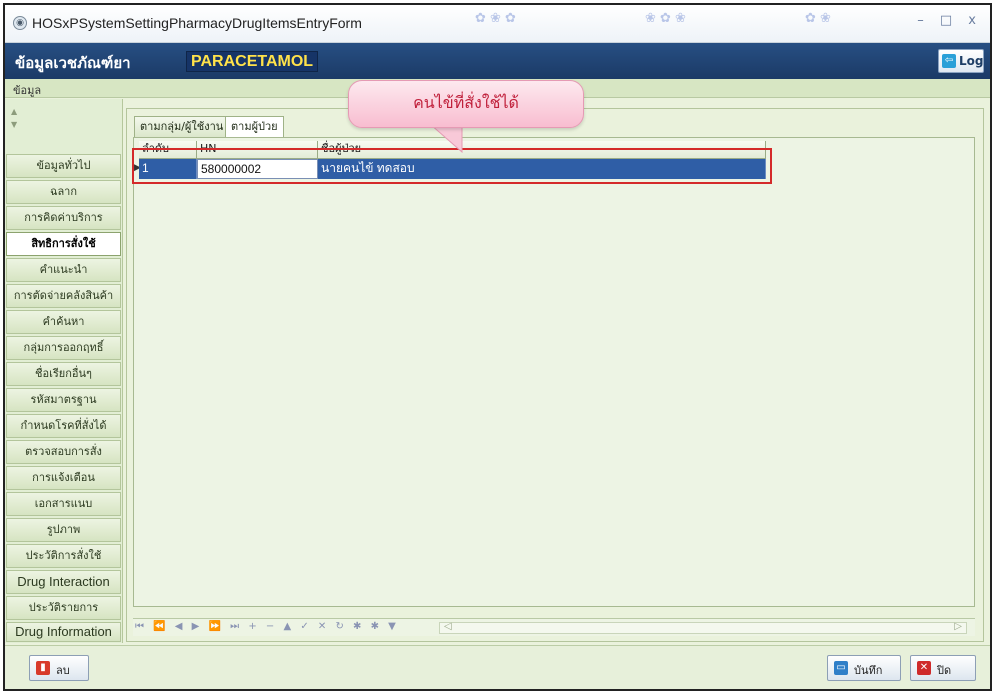 Image resolution: width=995 pixels, height=694 pixels. Describe the element at coordinates (497, 667) in the screenshot. I see `bottom-bar: ▮ ลบ ▭ บันทึก ✕ ปิด` at that location.